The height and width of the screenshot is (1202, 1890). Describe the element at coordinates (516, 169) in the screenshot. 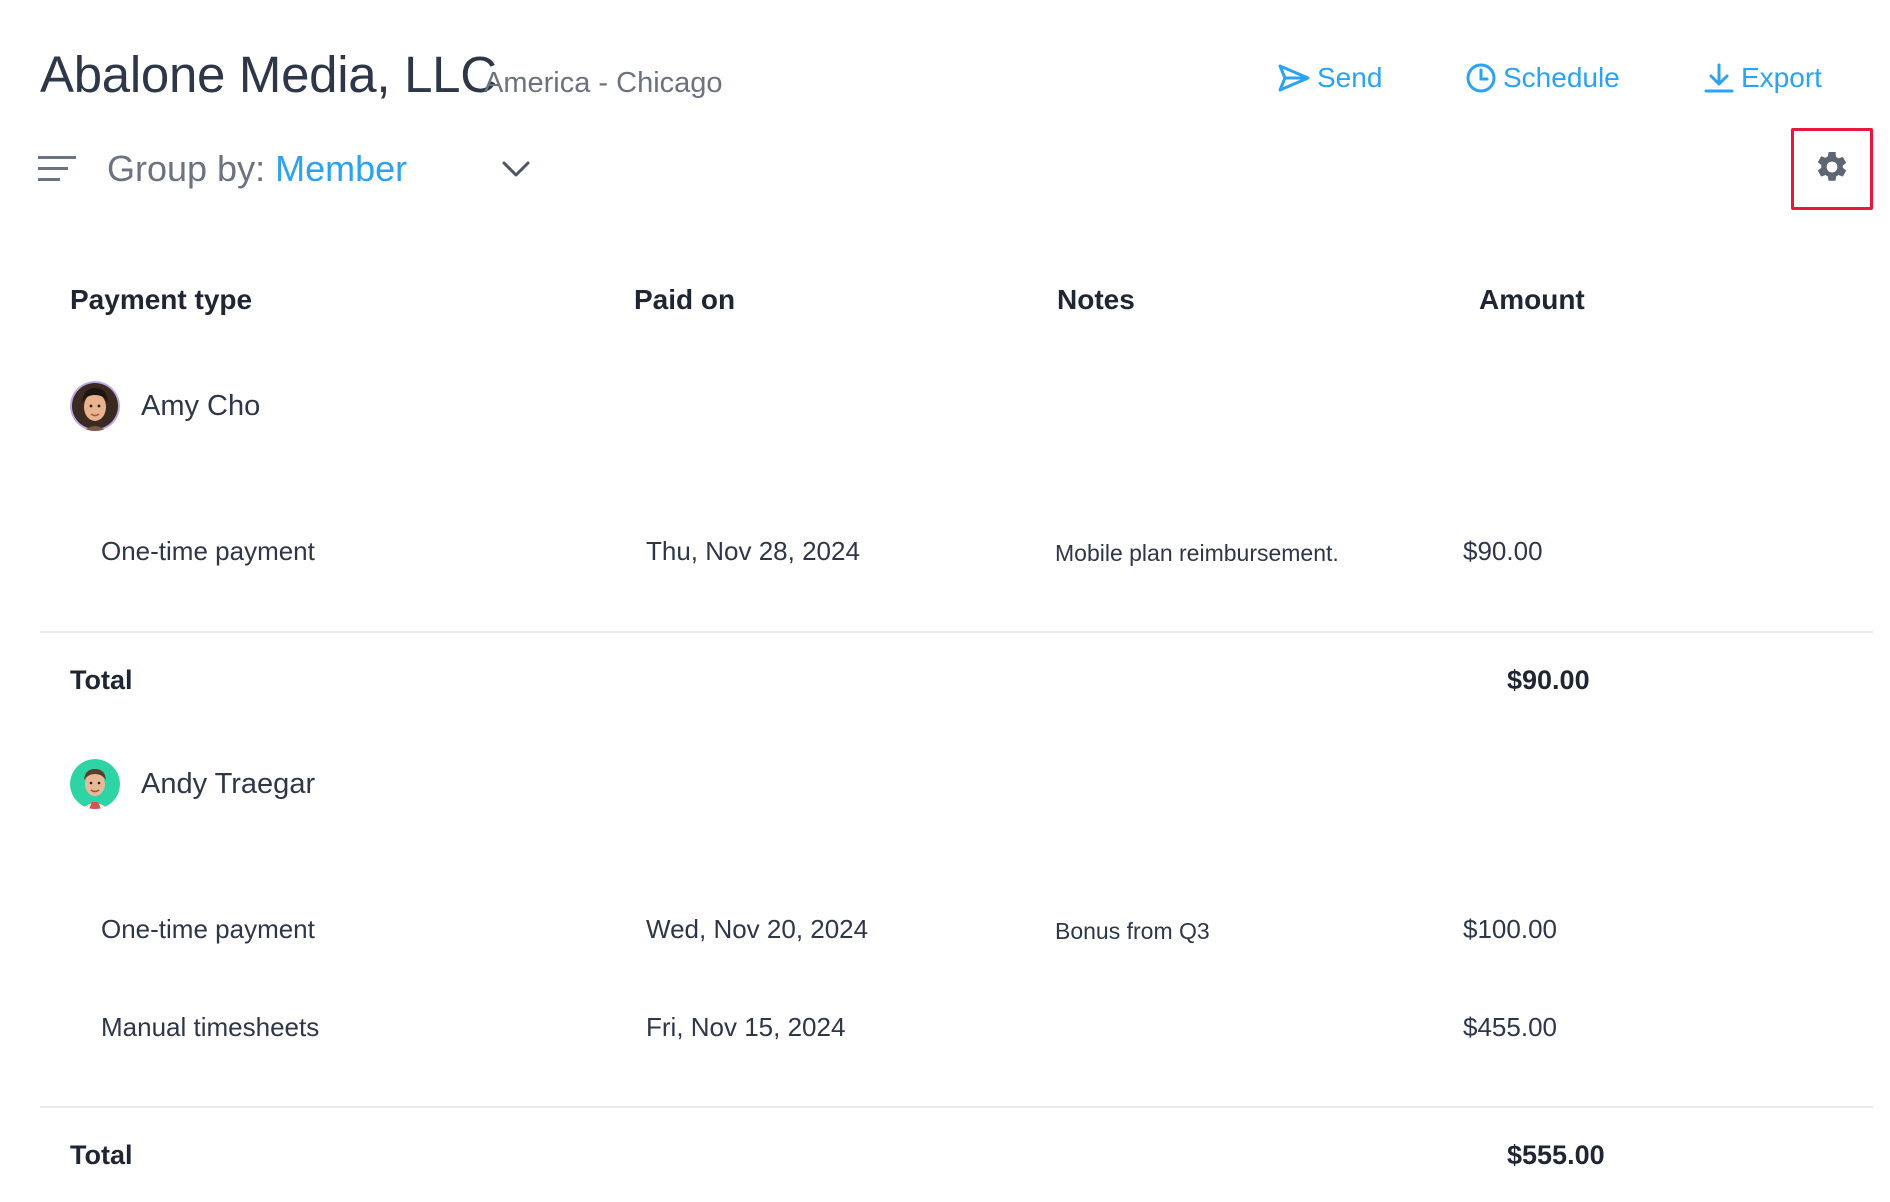

I see `chevron-down-icon` at that location.